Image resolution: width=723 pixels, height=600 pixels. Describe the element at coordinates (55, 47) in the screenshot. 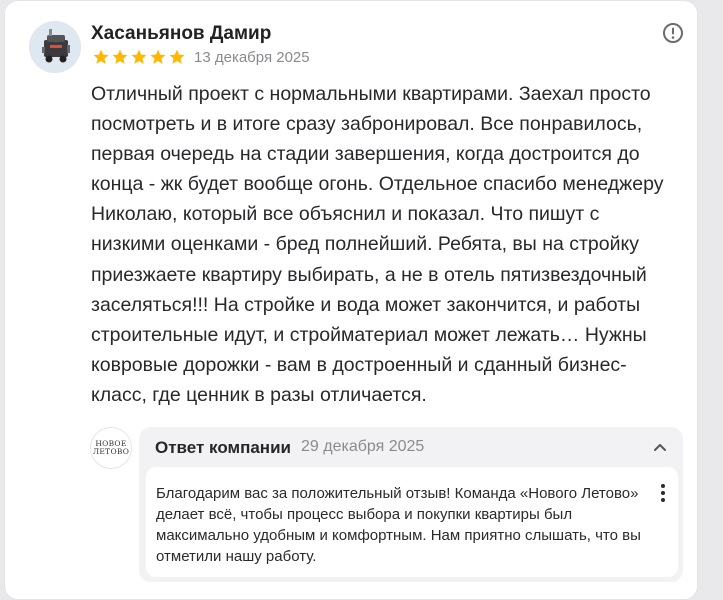

I see `author-avatar` at that location.